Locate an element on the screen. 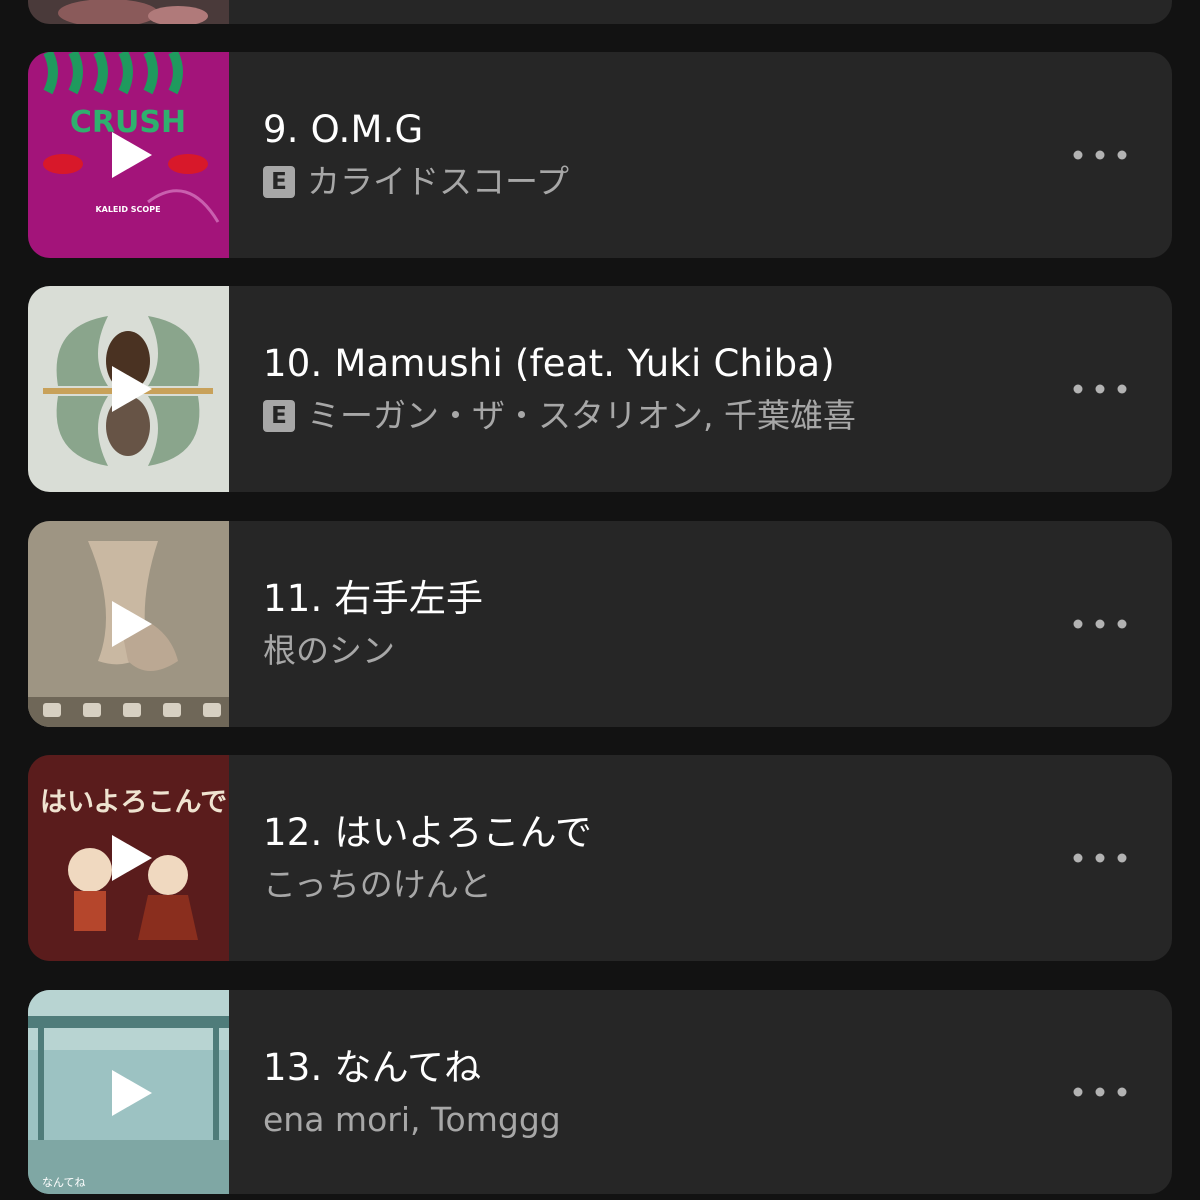 The image size is (1200, 1200). track-cover: CRUSH KALEID SCOPE is located at coordinates (128, 155).